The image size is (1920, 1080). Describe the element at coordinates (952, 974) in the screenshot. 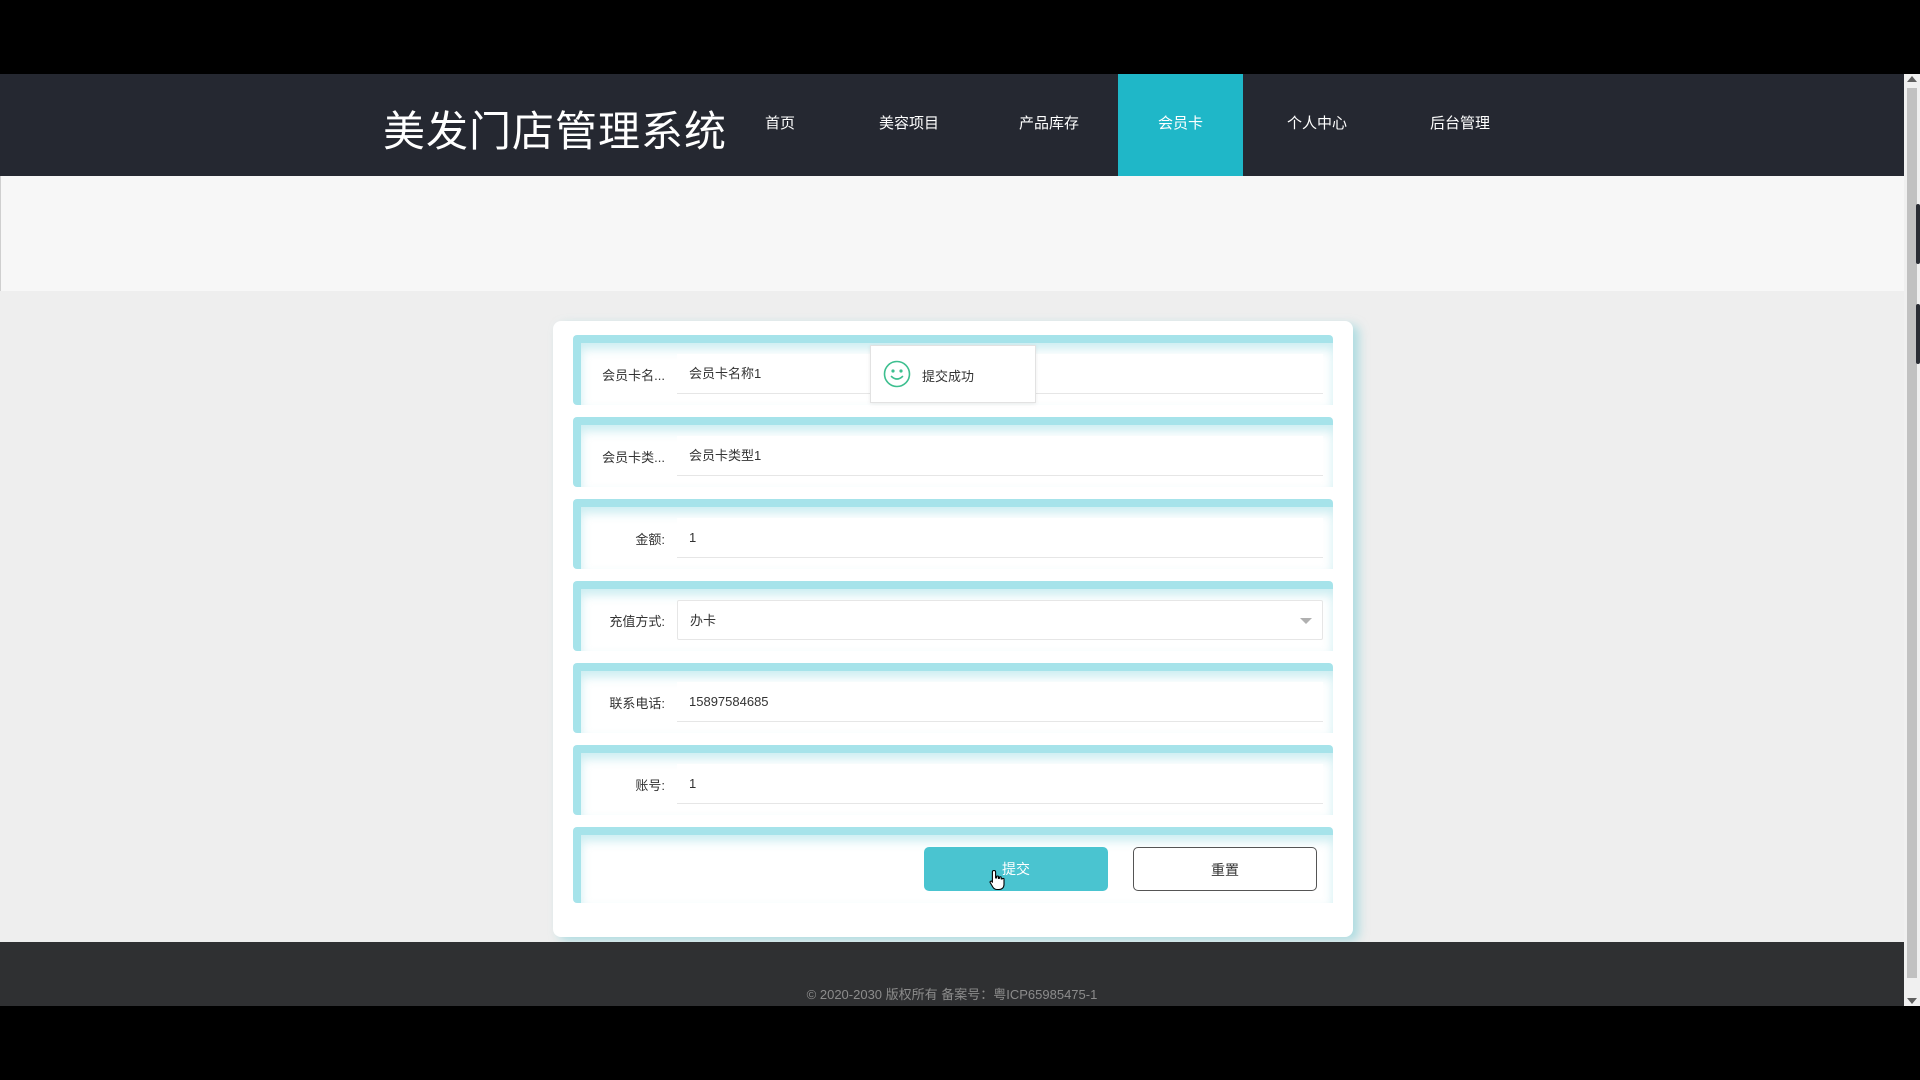

I see `page-footer: © 2020-2030 版权所有 备案号：粤ICP65985475-1` at that location.